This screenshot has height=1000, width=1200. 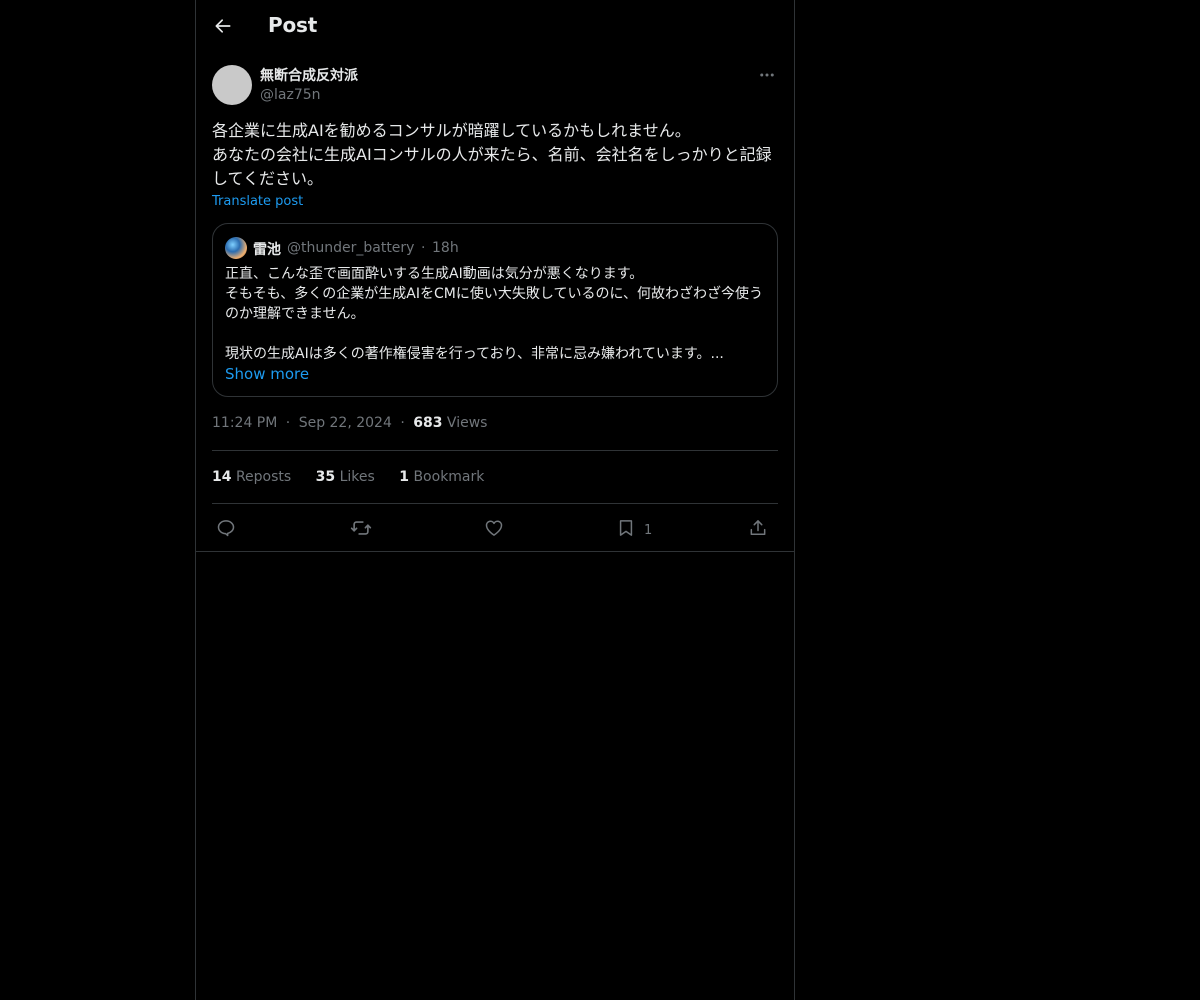 I want to click on views-count: 683, so click(x=428, y=423).